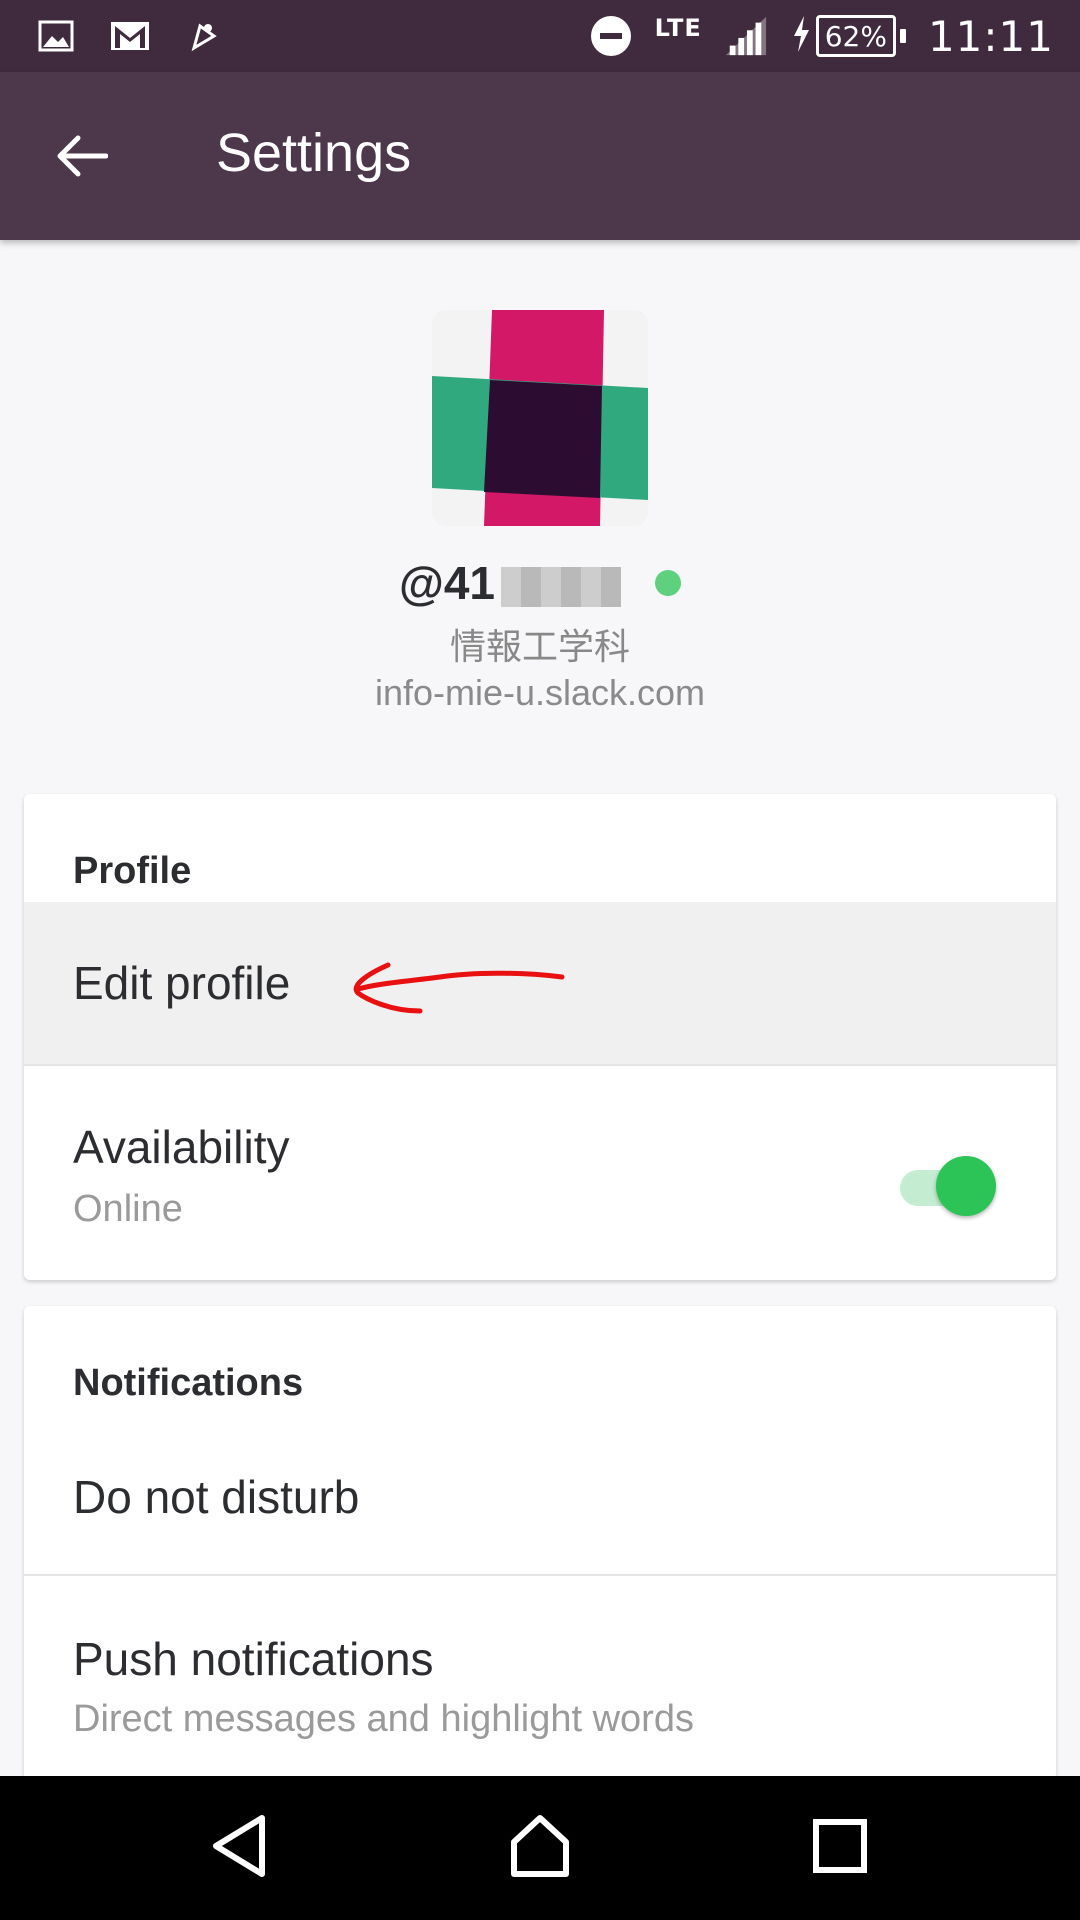 This screenshot has height=1920, width=1080. I want to click on presence-indicator, so click(668, 583).